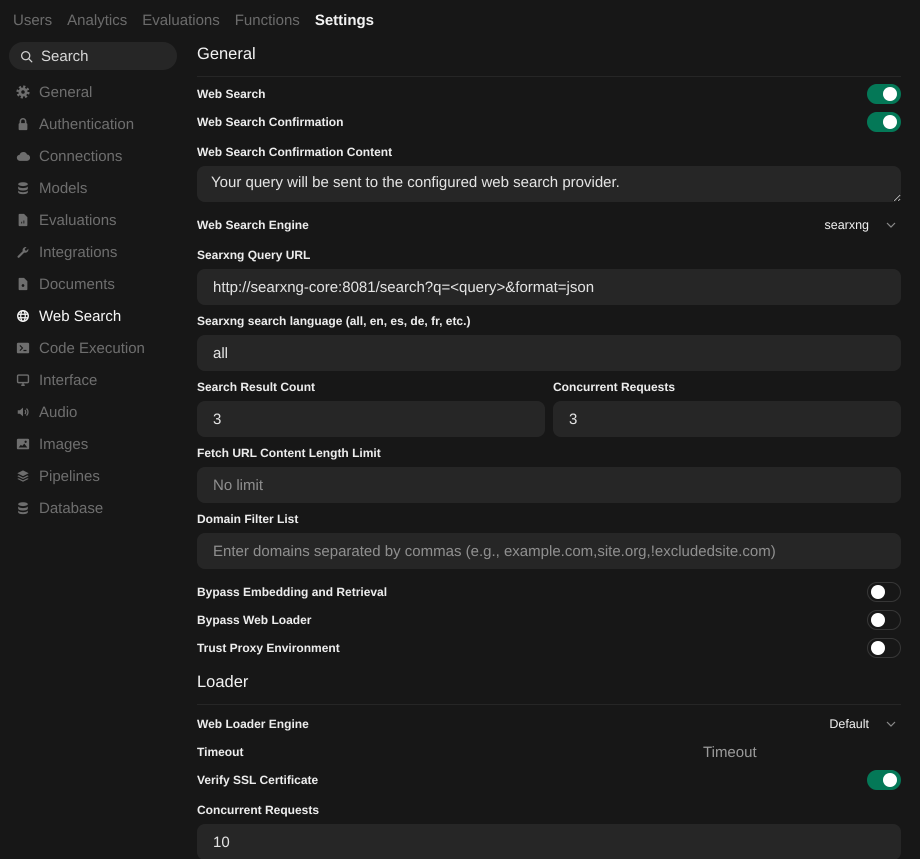  What do you see at coordinates (220, 752) in the screenshot?
I see `setting-label: Timeout` at bounding box center [220, 752].